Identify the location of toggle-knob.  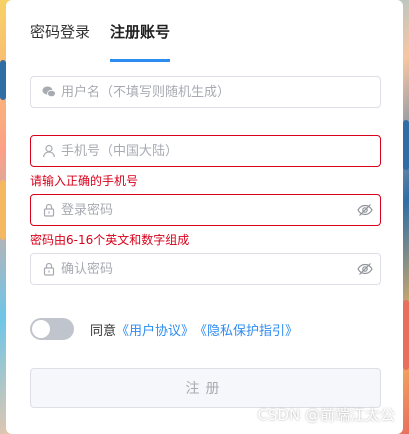
(41, 329).